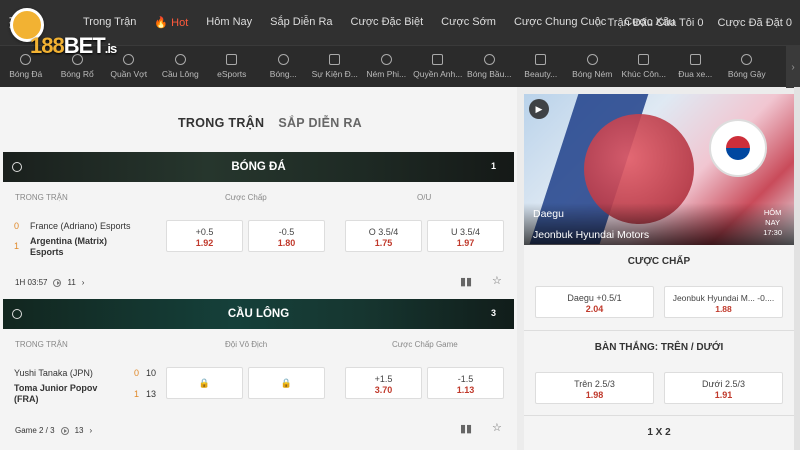  I want to click on logo-brand-b: BET, so click(84, 45).